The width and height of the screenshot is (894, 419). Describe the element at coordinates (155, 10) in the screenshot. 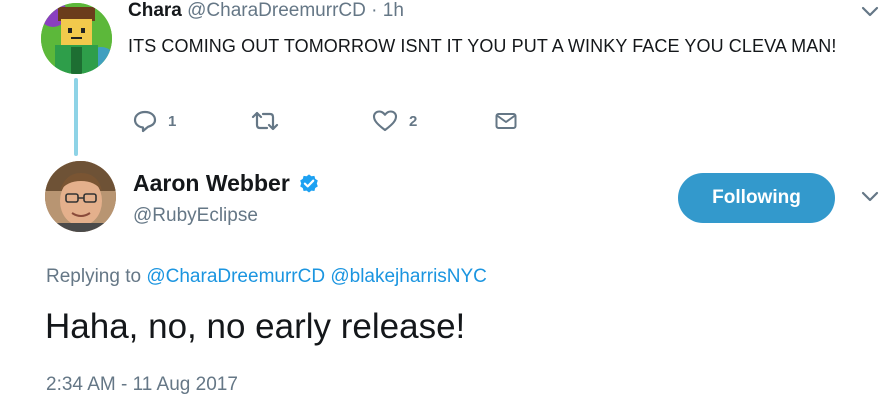

I see `parent-author-name: Chara` at that location.